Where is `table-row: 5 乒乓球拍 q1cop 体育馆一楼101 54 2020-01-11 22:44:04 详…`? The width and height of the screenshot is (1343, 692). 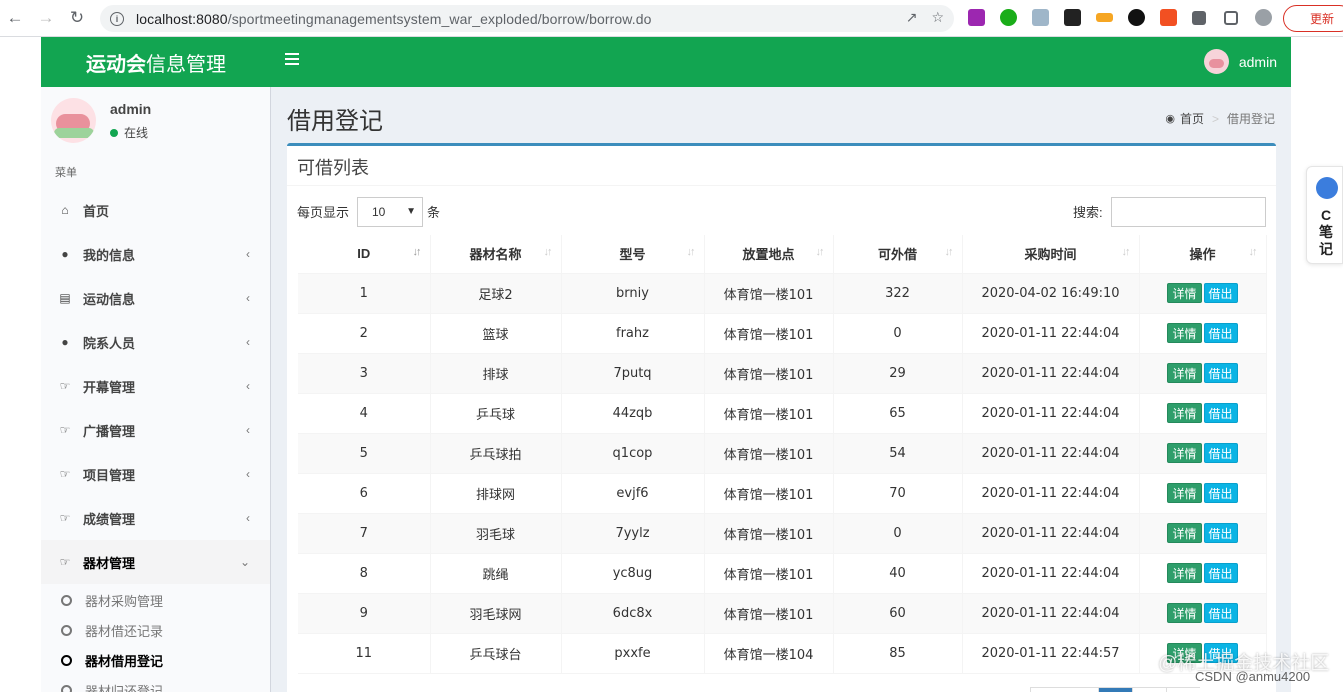 table-row: 5 乒乓球拍 q1cop 体育馆一楼101 54 2020-01-11 22:44:04 详… is located at coordinates (782, 453).